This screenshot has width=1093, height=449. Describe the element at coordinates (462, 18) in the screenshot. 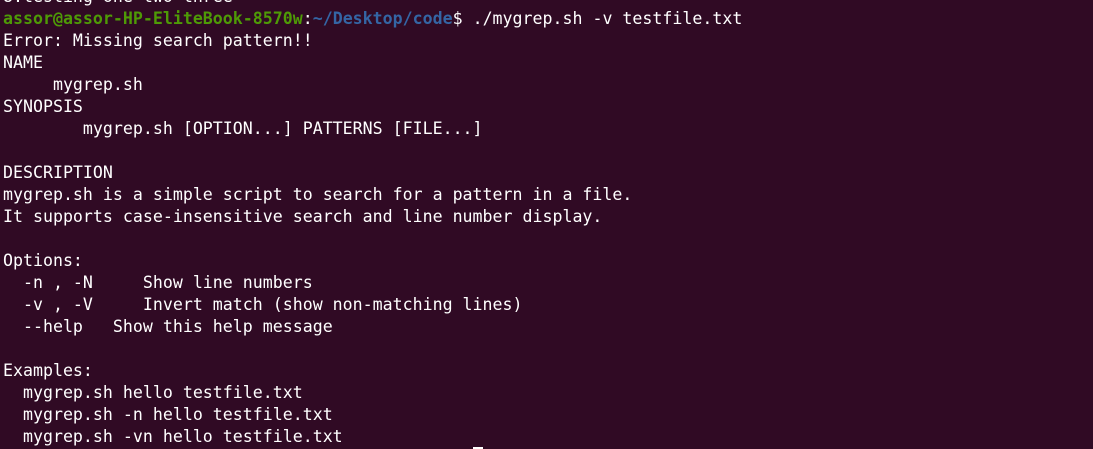

I see `prompt-symbol: $` at that location.